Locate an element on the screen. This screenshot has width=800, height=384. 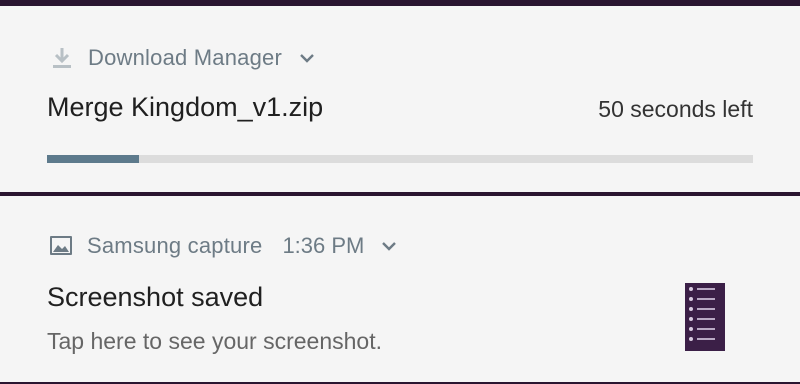
capture-body: Tap here to see your screenshot. is located at coordinates (214, 341).